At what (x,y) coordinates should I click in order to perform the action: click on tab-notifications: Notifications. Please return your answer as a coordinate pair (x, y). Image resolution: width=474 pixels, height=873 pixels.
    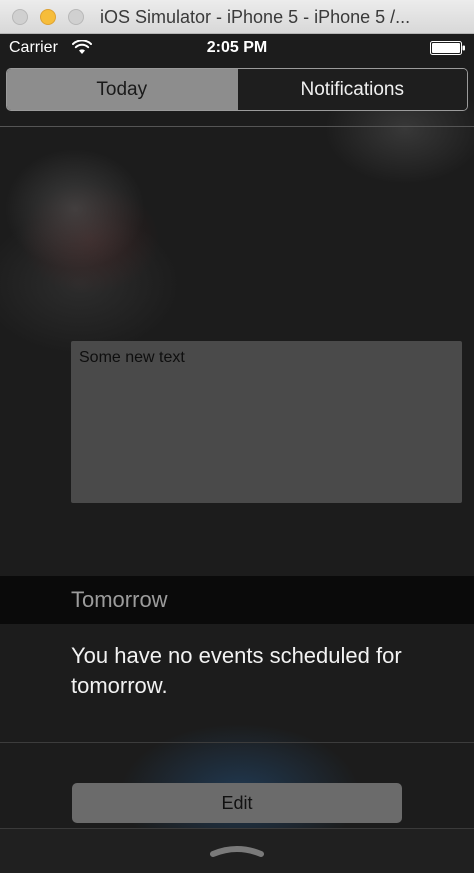
    Looking at the image, I should click on (351, 89).